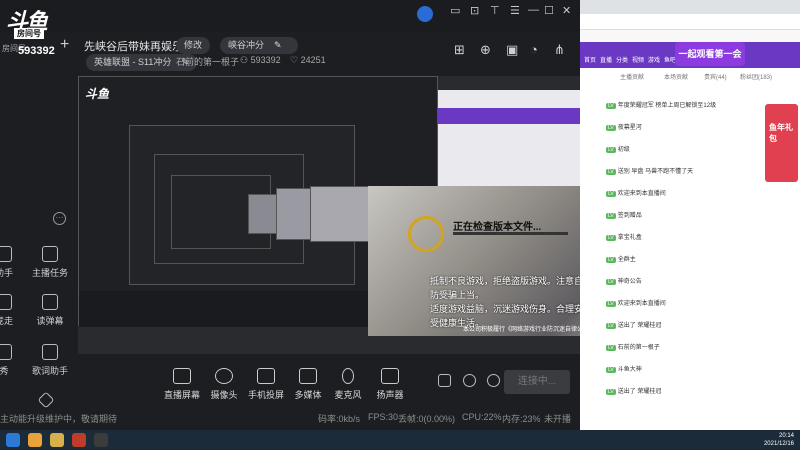 This screenshot has width=800, height=450. What do you see at coordinates (455, 10) in the screenshot?
I see `chat-icon: ▭` at bounding box center [455, 10].